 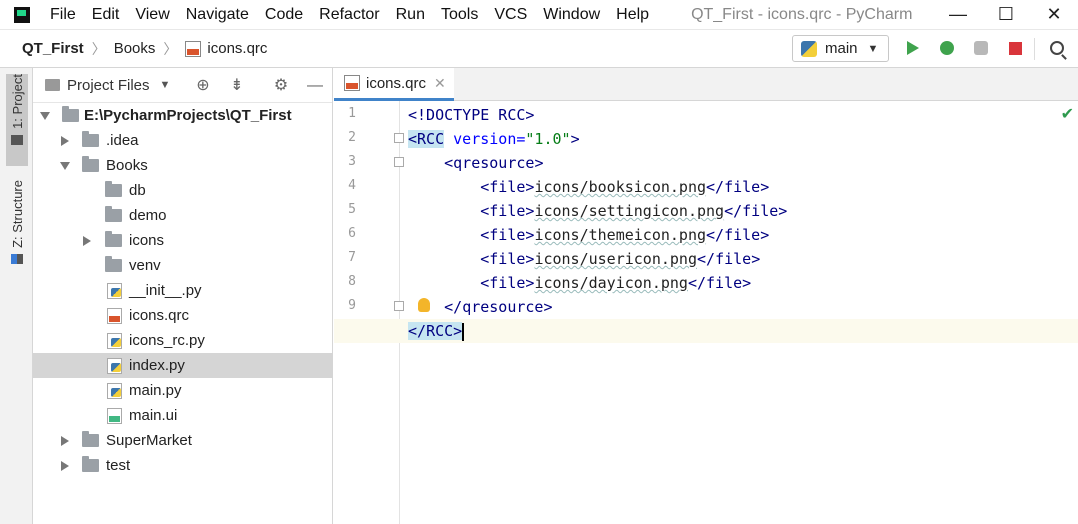 What do you see at coordinates (485, 139) in the screenshot?
I see `code-token: version` at bounding box center [485, 139].